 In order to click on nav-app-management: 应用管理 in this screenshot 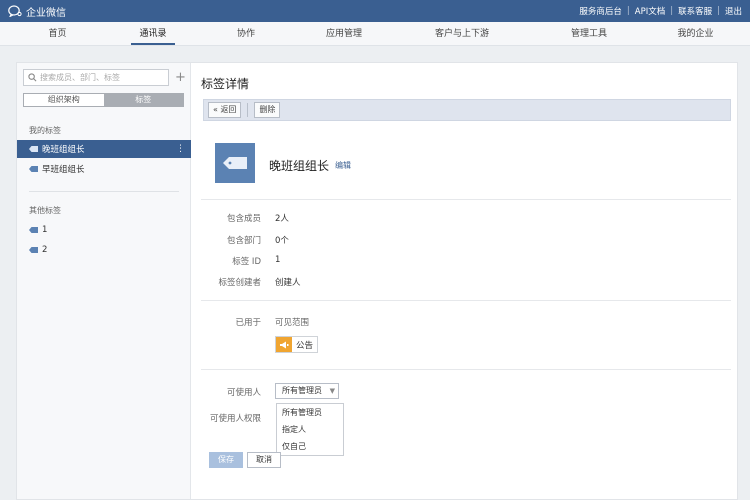, I will do `click(344, 33)`.